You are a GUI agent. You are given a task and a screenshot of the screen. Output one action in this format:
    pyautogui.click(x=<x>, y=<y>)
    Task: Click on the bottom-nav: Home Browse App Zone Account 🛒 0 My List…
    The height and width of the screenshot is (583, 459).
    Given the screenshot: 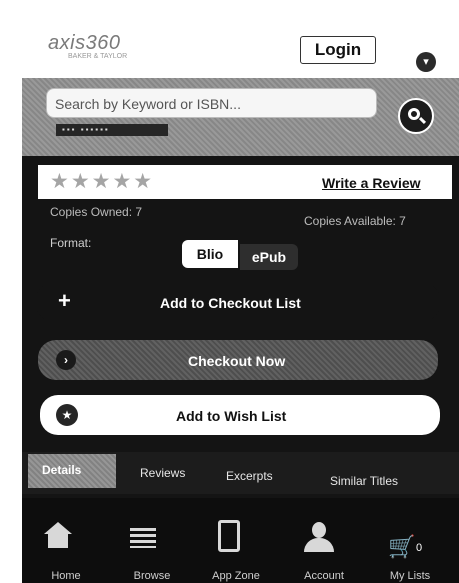 What is the action you would take?
    pyautogui.click(x=240, y=540)
    